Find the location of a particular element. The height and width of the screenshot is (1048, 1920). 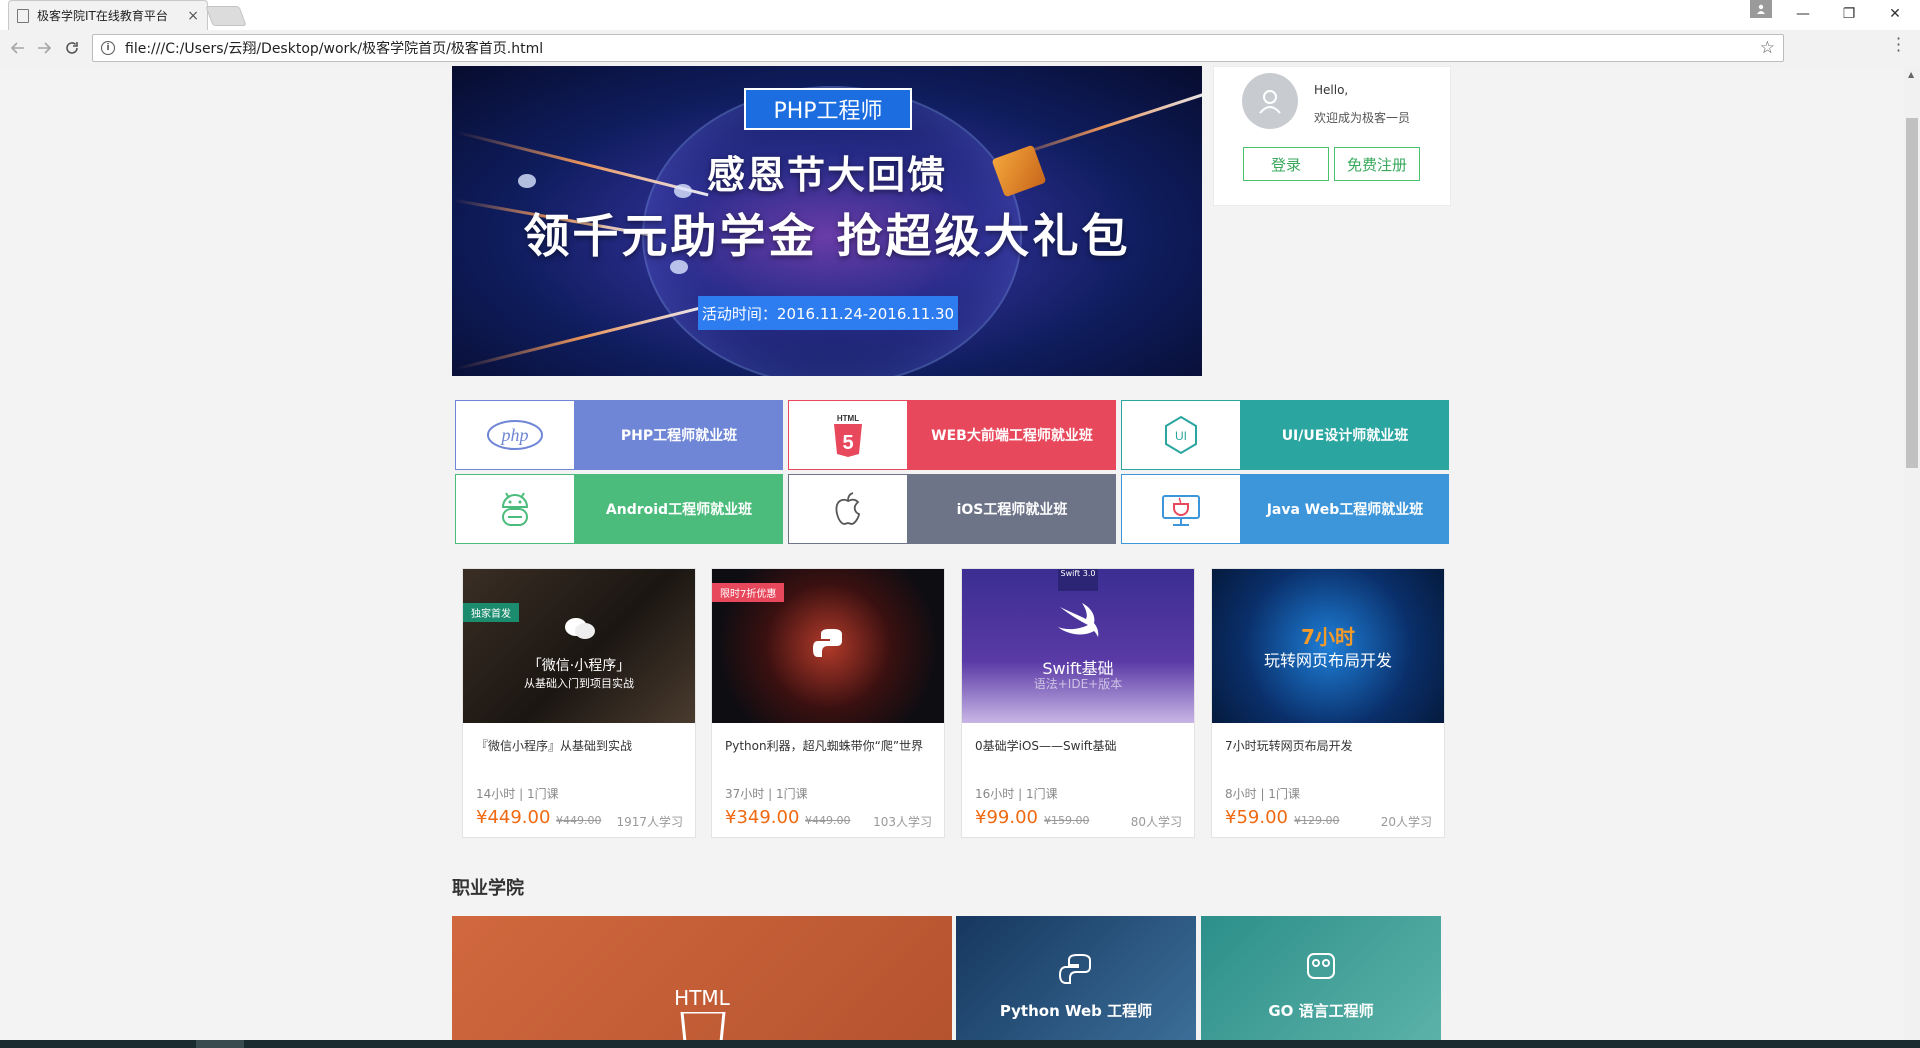

svg-text: php is located at coordinates (514, 435).